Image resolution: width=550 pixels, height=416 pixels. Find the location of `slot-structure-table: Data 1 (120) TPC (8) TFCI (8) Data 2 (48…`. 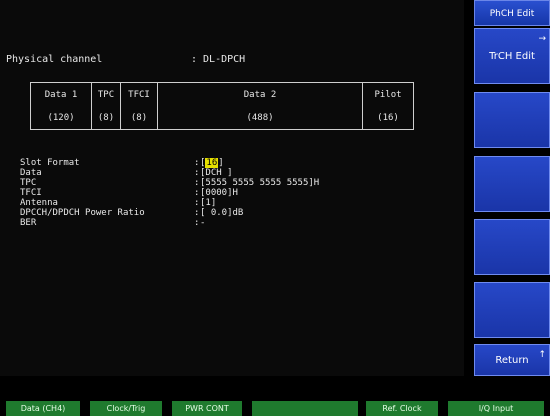

slot-structure-table: Data 1 (120) TPC (8) TFCI (8) Data 2 (48… is located at coordinates (222, 106).